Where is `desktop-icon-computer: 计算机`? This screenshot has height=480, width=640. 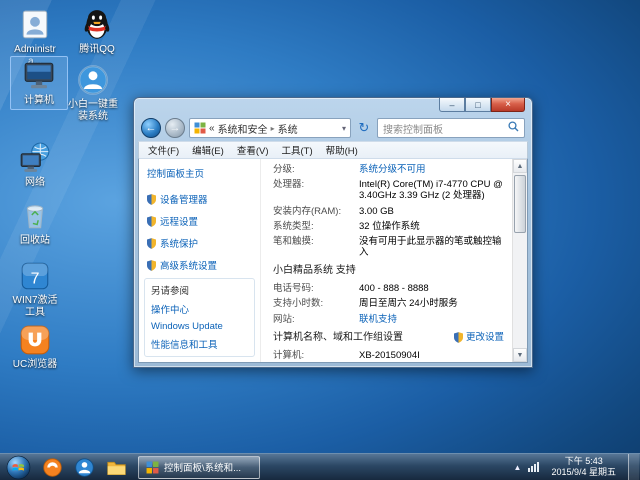
desktop-icon-computer: 计算机 is located at coordinates (39, 83).